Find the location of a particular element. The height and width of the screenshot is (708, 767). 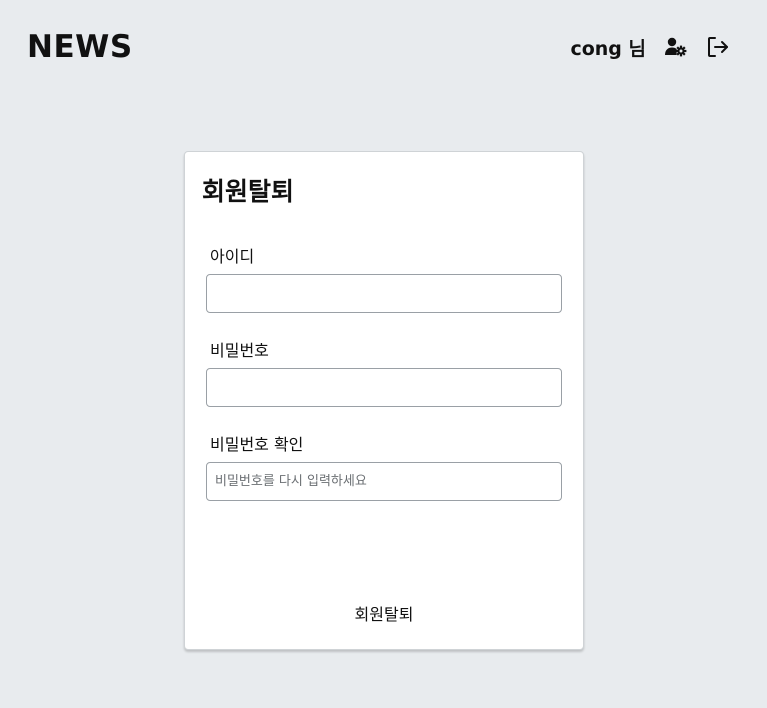

id-label: 아이디 is located at coordinates (232, 256).